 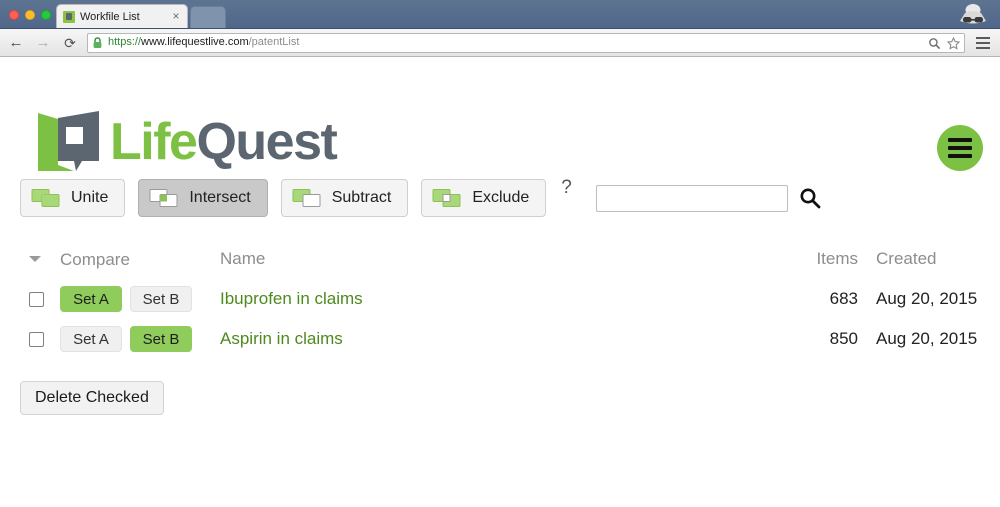 What do you see at coordinates (90, 197) in the screenshot?
I see `unite-label: Unite` at bounding box center [90, 197].